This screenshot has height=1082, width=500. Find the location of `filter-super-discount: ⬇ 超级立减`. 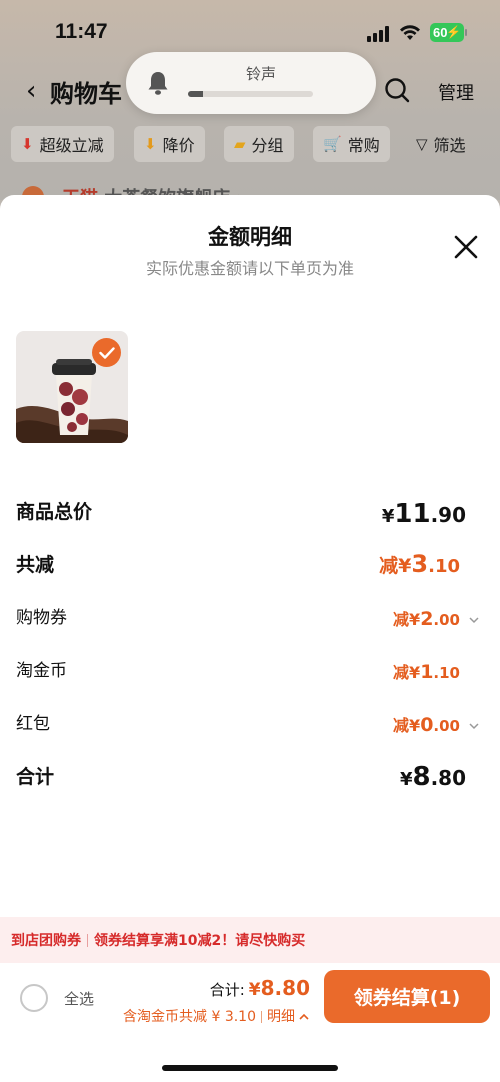

filter-super-discount: ⬇ 超级立减 is located at coordinates (62, 144).